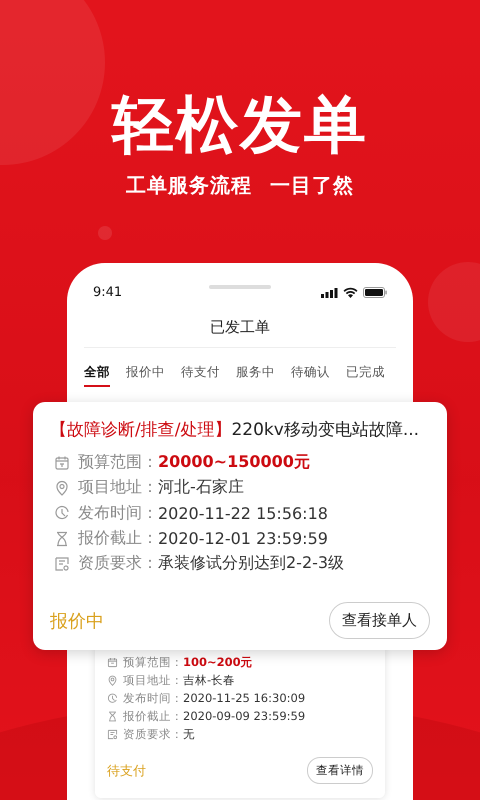  Describe the element at coordinates (365, 375) in the screenshot. I see `status-tab: 已完成` at that location.